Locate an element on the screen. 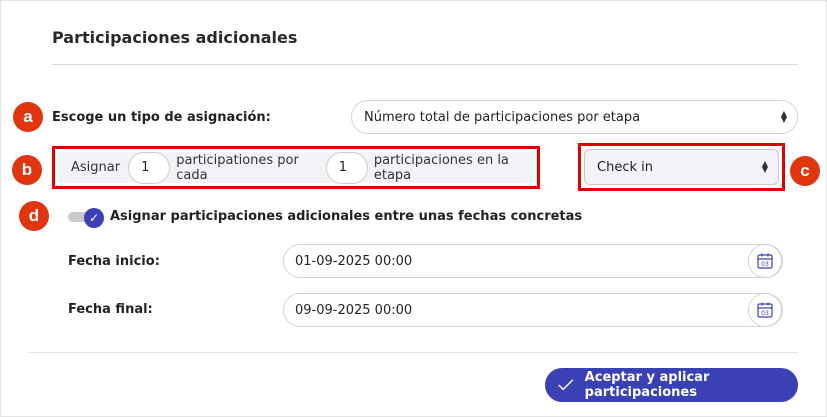 This screenshot has height=417, width=827. date-range-toggle: ✓ is located at coordinates (87, 218).